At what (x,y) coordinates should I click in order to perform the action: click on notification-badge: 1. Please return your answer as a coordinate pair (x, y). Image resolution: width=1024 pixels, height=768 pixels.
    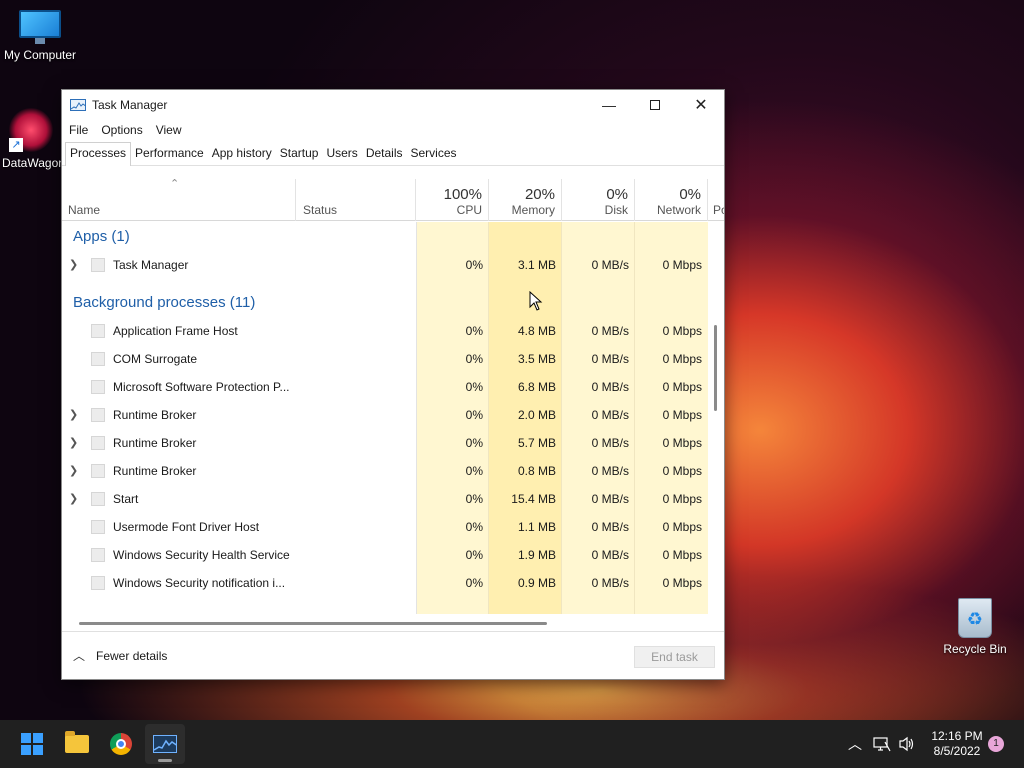
    Looking at the image, I should click on (996, 744).